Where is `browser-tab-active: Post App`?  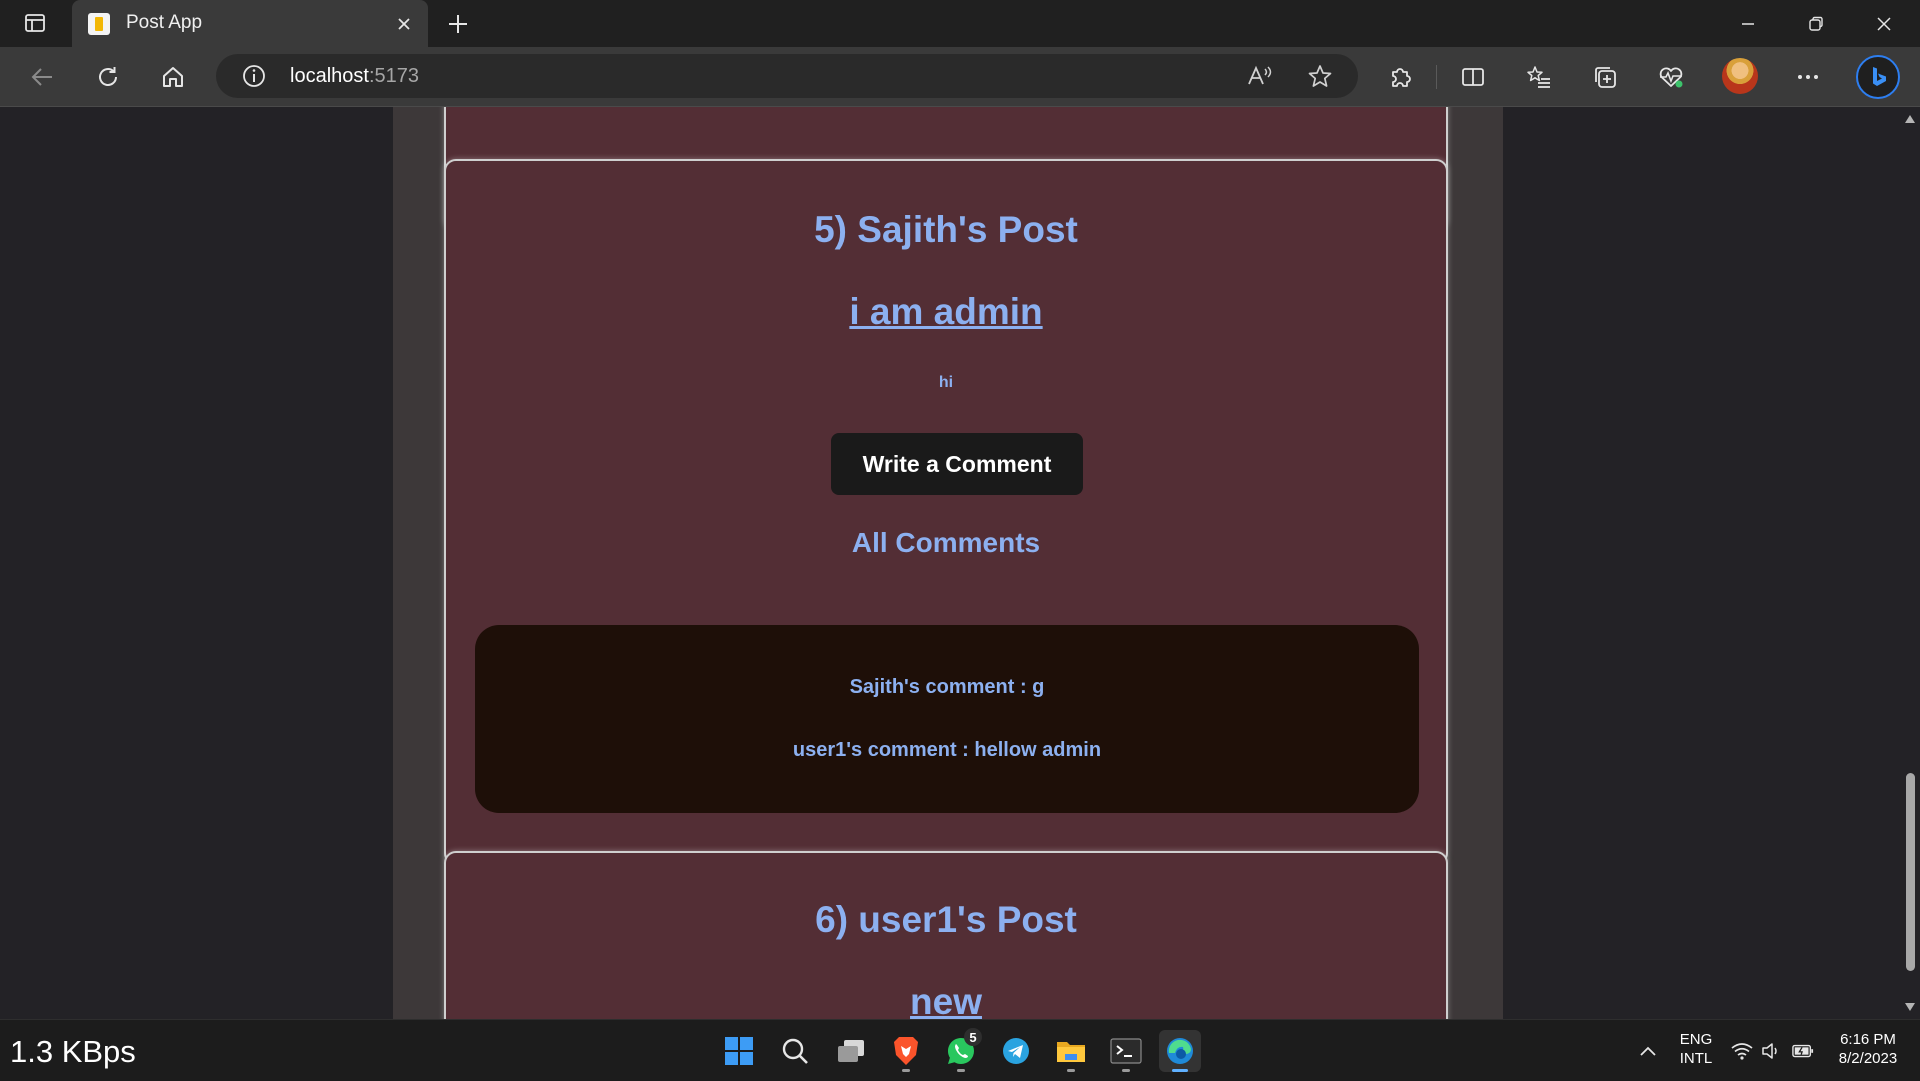 browser-tab-active: Post App is located at coordinates (250, 23).